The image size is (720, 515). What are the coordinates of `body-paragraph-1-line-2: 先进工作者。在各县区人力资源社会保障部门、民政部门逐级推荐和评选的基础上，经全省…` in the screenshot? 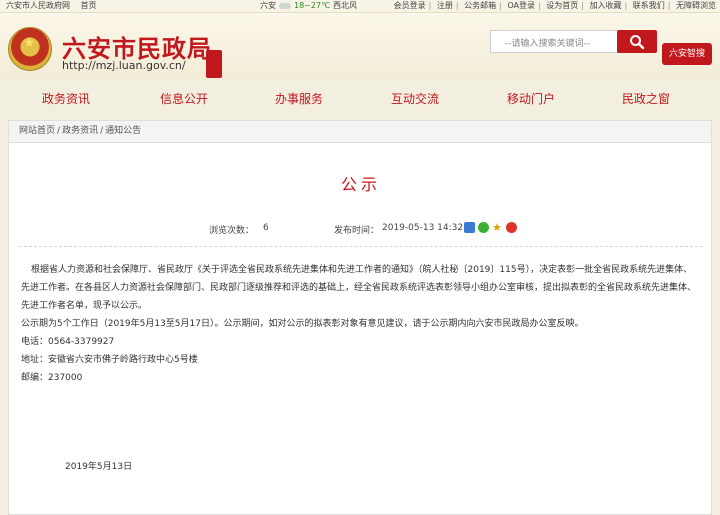 It's located at (359, 288).